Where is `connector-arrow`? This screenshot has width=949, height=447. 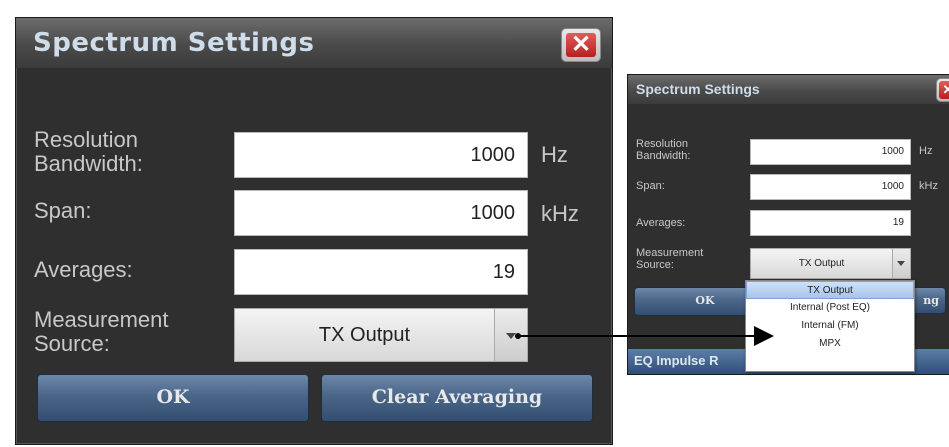
connector-arrow is located at coordinates (644, 336).